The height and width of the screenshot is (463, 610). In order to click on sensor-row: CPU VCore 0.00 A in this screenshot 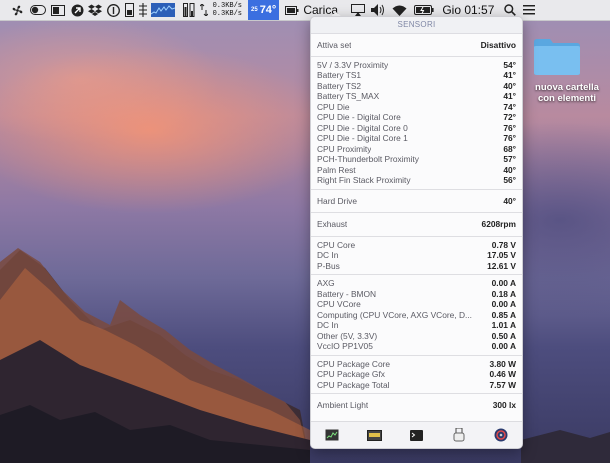, I will do `click(416, 304)`.